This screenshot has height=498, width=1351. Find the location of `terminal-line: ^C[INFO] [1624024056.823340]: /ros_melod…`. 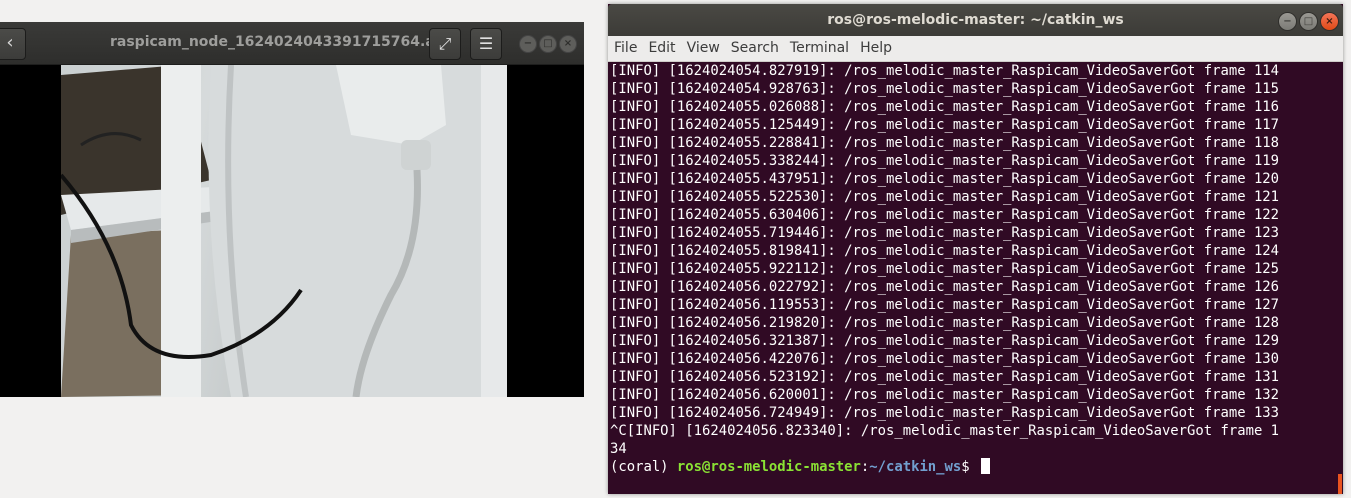

terminal-line: ^C[INFO] [1624024056.823340]: /ros_melod… is located at coordinates (945, 431).